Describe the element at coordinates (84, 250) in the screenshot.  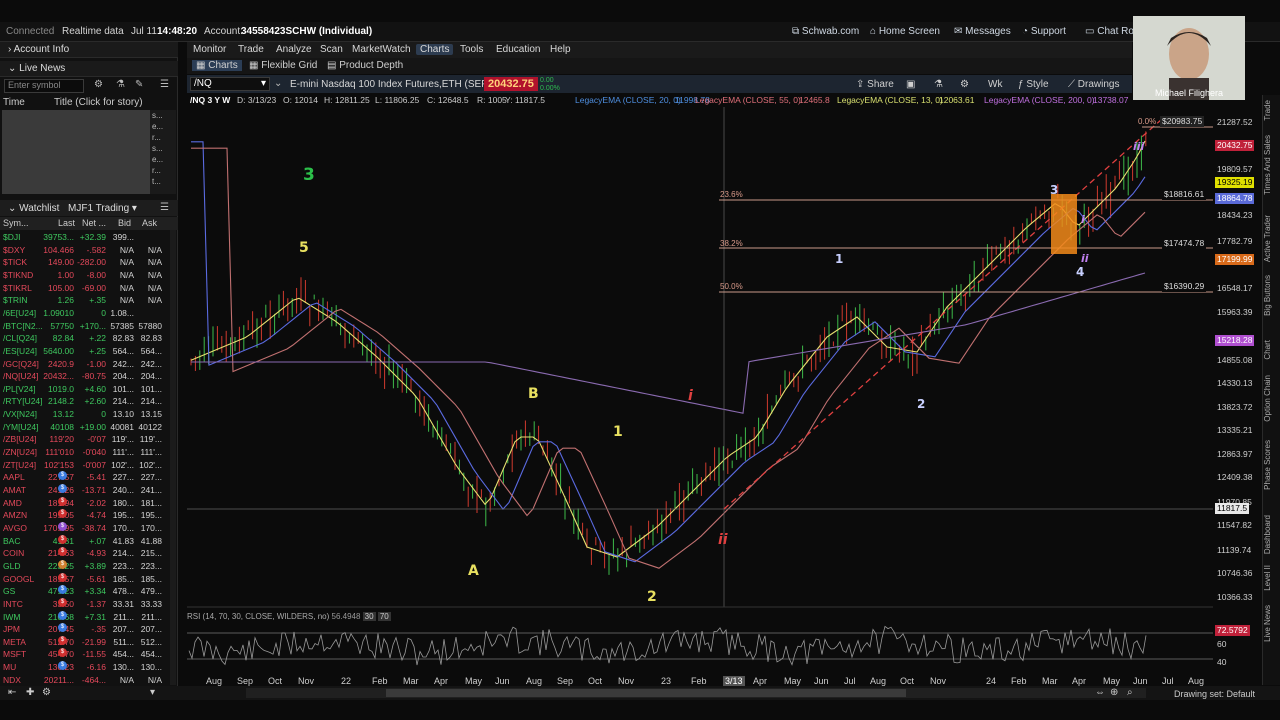
I see `watchlist-row: $DXY 104.466 -.582 N/A N/A` at that location.